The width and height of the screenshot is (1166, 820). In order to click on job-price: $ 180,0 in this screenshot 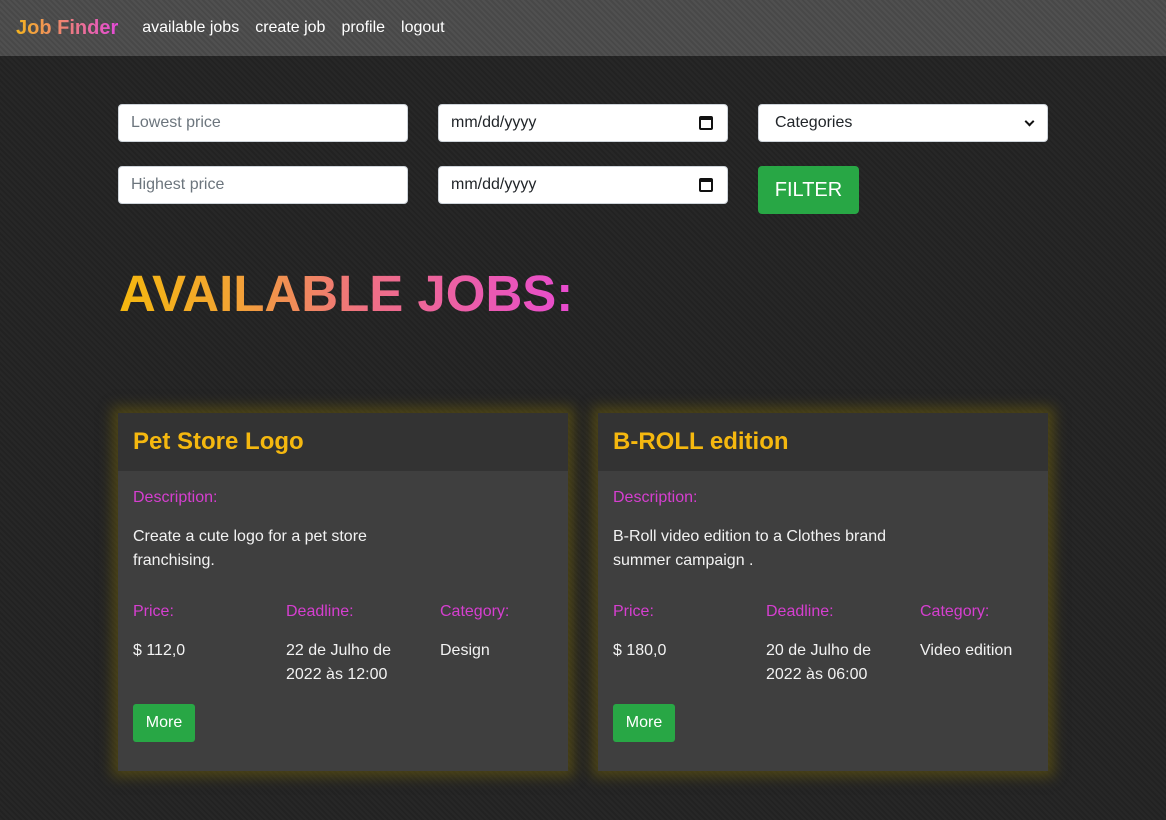, I will do `click(640, 650)`.